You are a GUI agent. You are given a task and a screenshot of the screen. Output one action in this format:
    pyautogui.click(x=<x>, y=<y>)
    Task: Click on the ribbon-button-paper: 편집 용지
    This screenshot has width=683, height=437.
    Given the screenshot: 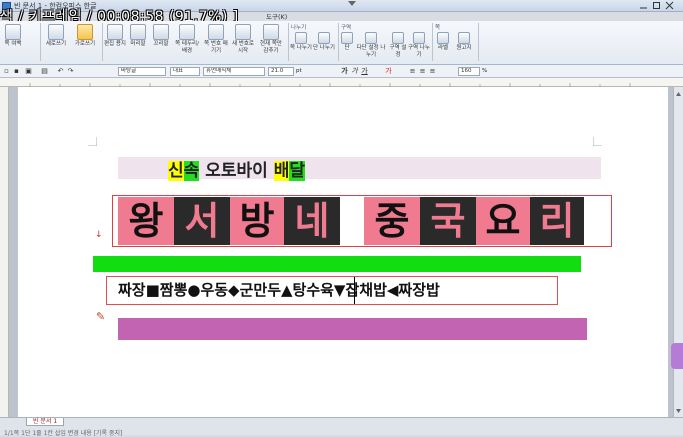 What is the action you would take?
    pyautogui.click(x=115, y=36)
    